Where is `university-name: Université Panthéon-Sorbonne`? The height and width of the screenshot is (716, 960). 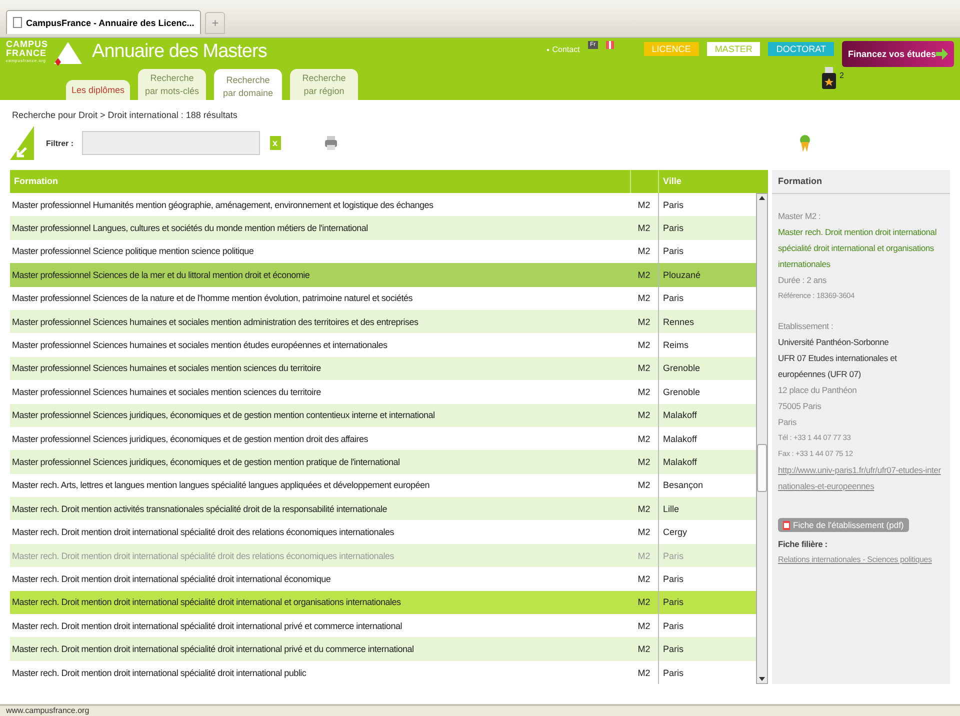
university-name: Université Panthéon-Sorbonne is located at coordinates (834, 342).